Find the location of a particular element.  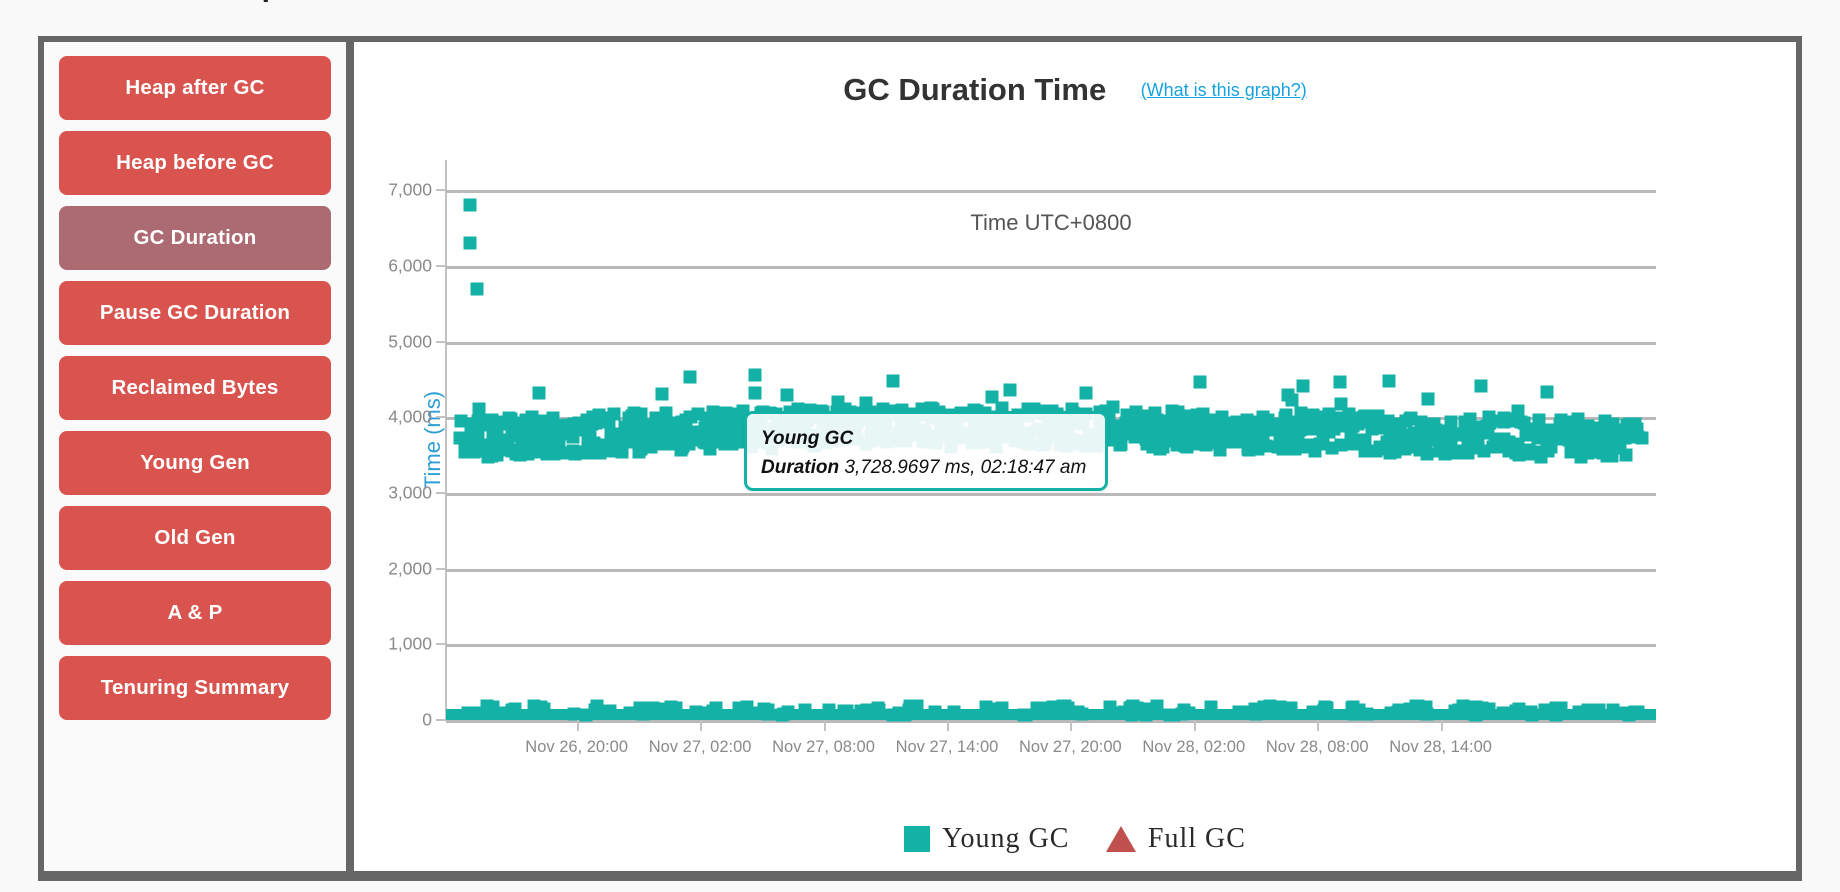

y-tick-label: 2,000 is located at coordinates (410, 568).